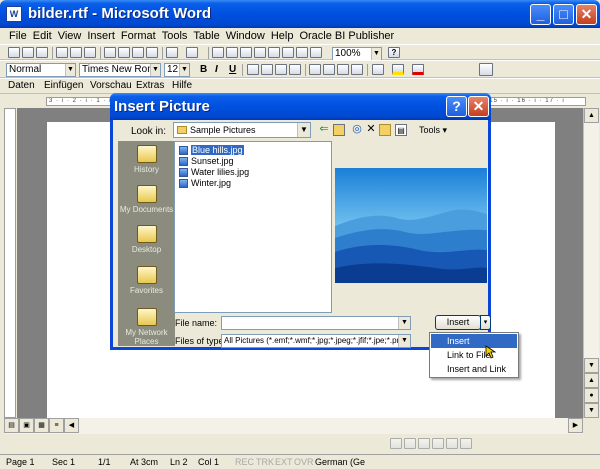 The image size is (600, 469). What do you see at coordinates (10, 263) in the screenshot?
I see `vertical-ruler` at bounding box center [10, 263].